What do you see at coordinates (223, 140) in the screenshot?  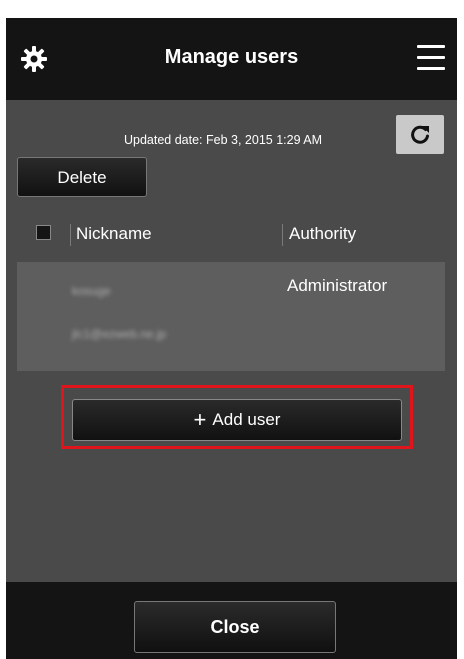 I see `updated-date-text: Updated date: Feb 3, 2015 1:29 AM` at bounding box center [223, 140].